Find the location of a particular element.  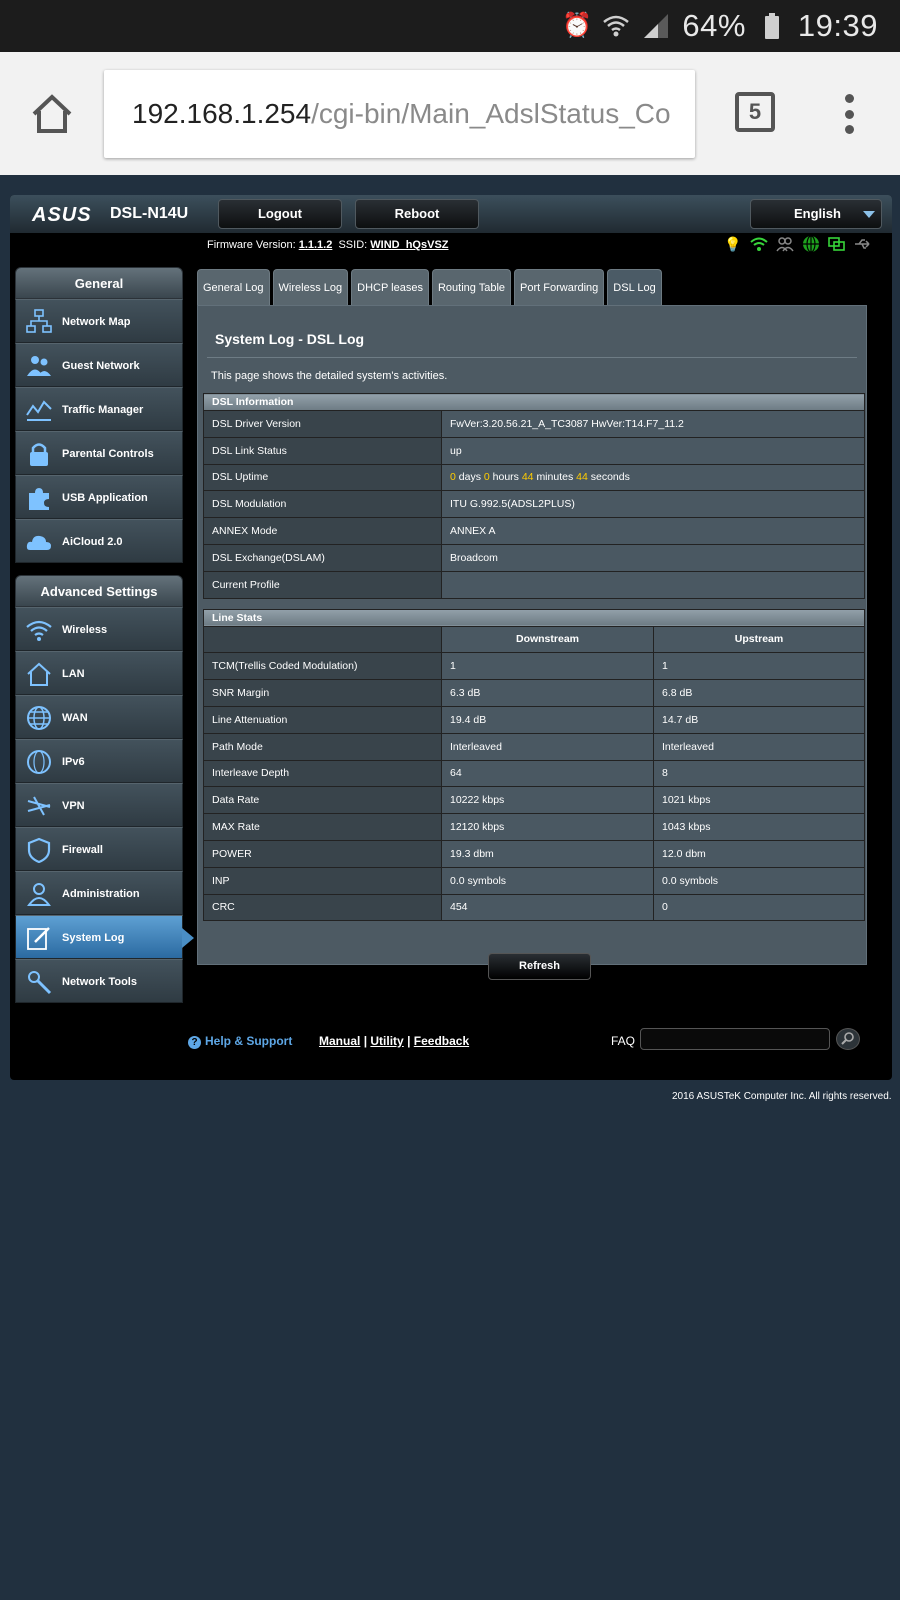

wrench-icon is located at coordinates (39, 982).